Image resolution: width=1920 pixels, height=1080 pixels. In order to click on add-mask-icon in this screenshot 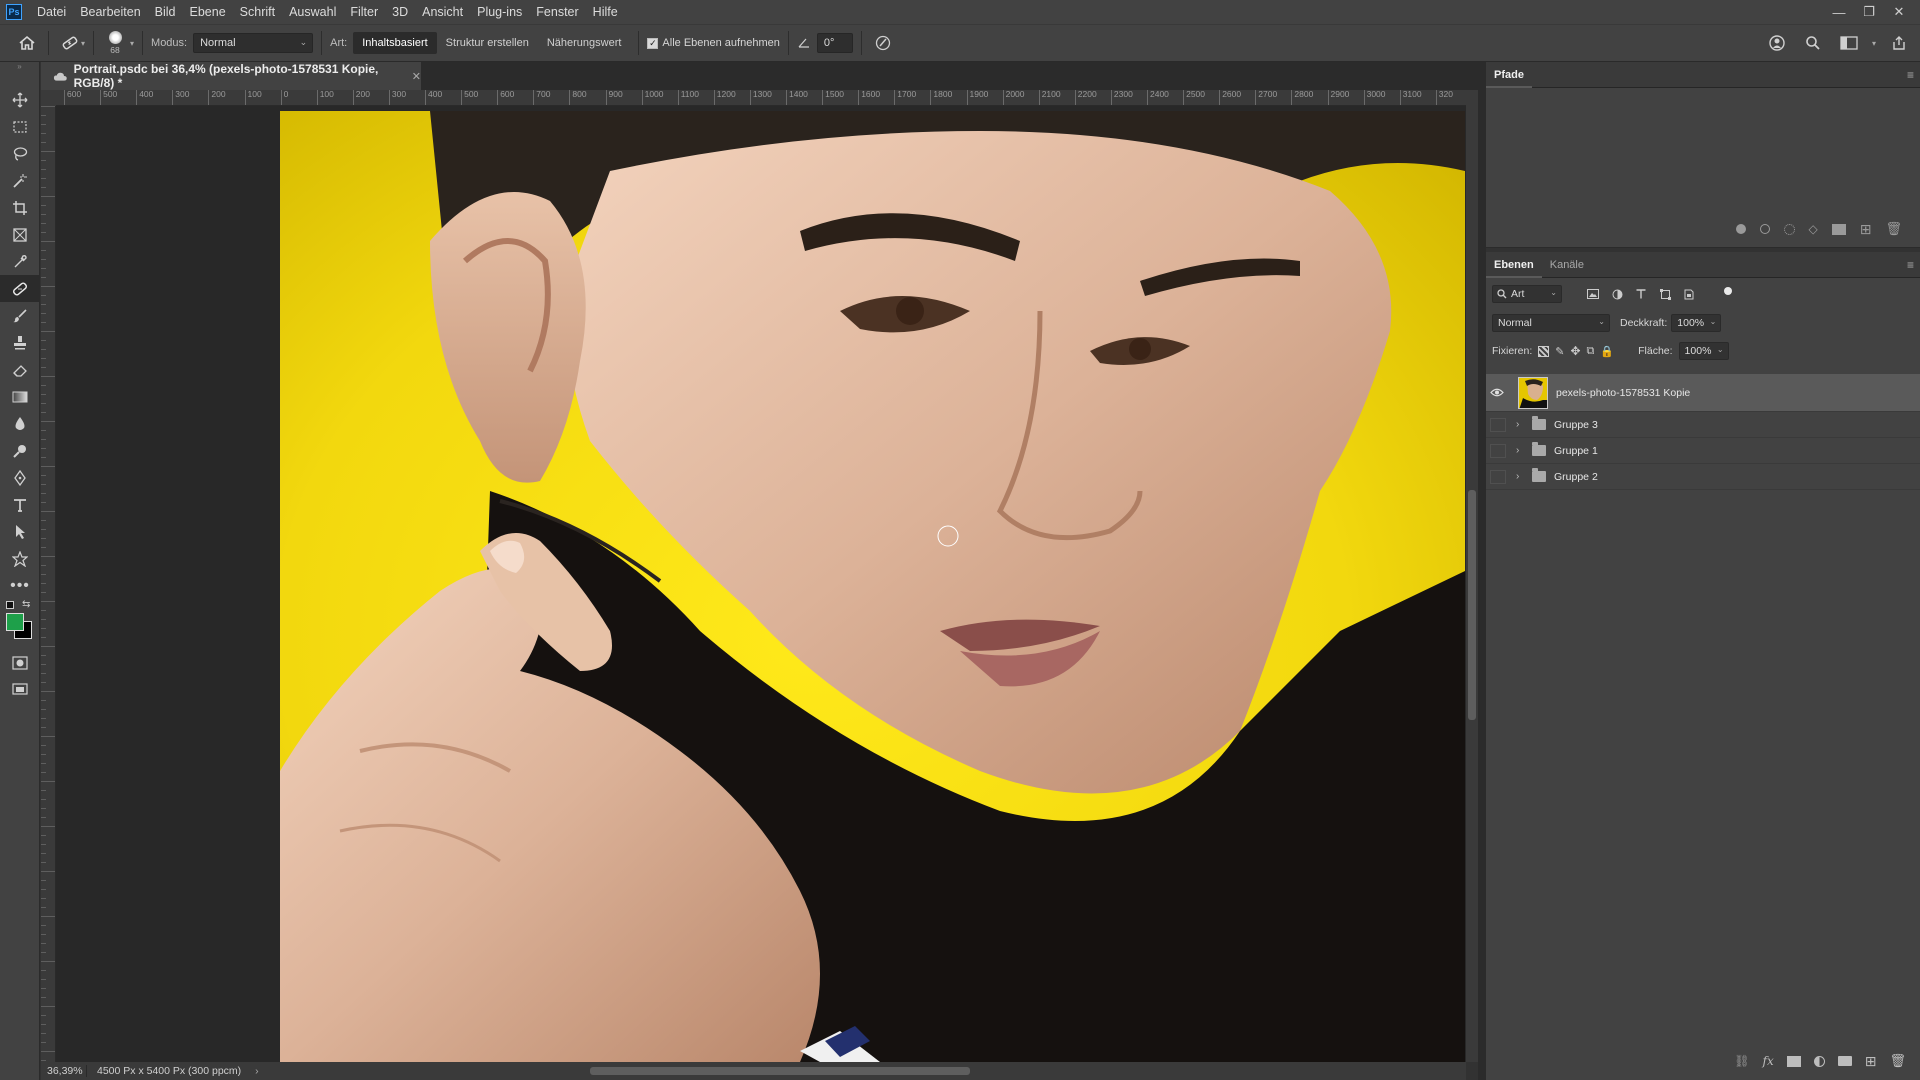, I will do `click(1838, 229)`.